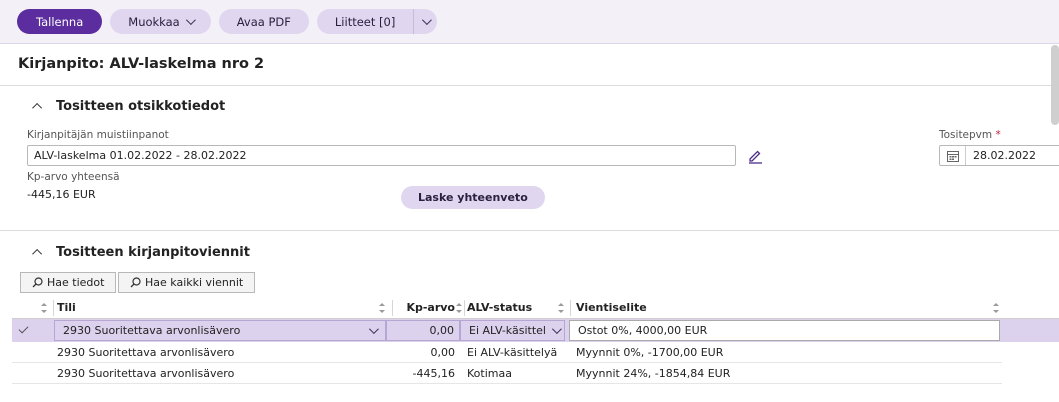 This screenshot has width=1059, height=402. Describe the element at coordinates (489, 373) in the screenshot. I see `cell-vat-status: Kotimaa` at that location.